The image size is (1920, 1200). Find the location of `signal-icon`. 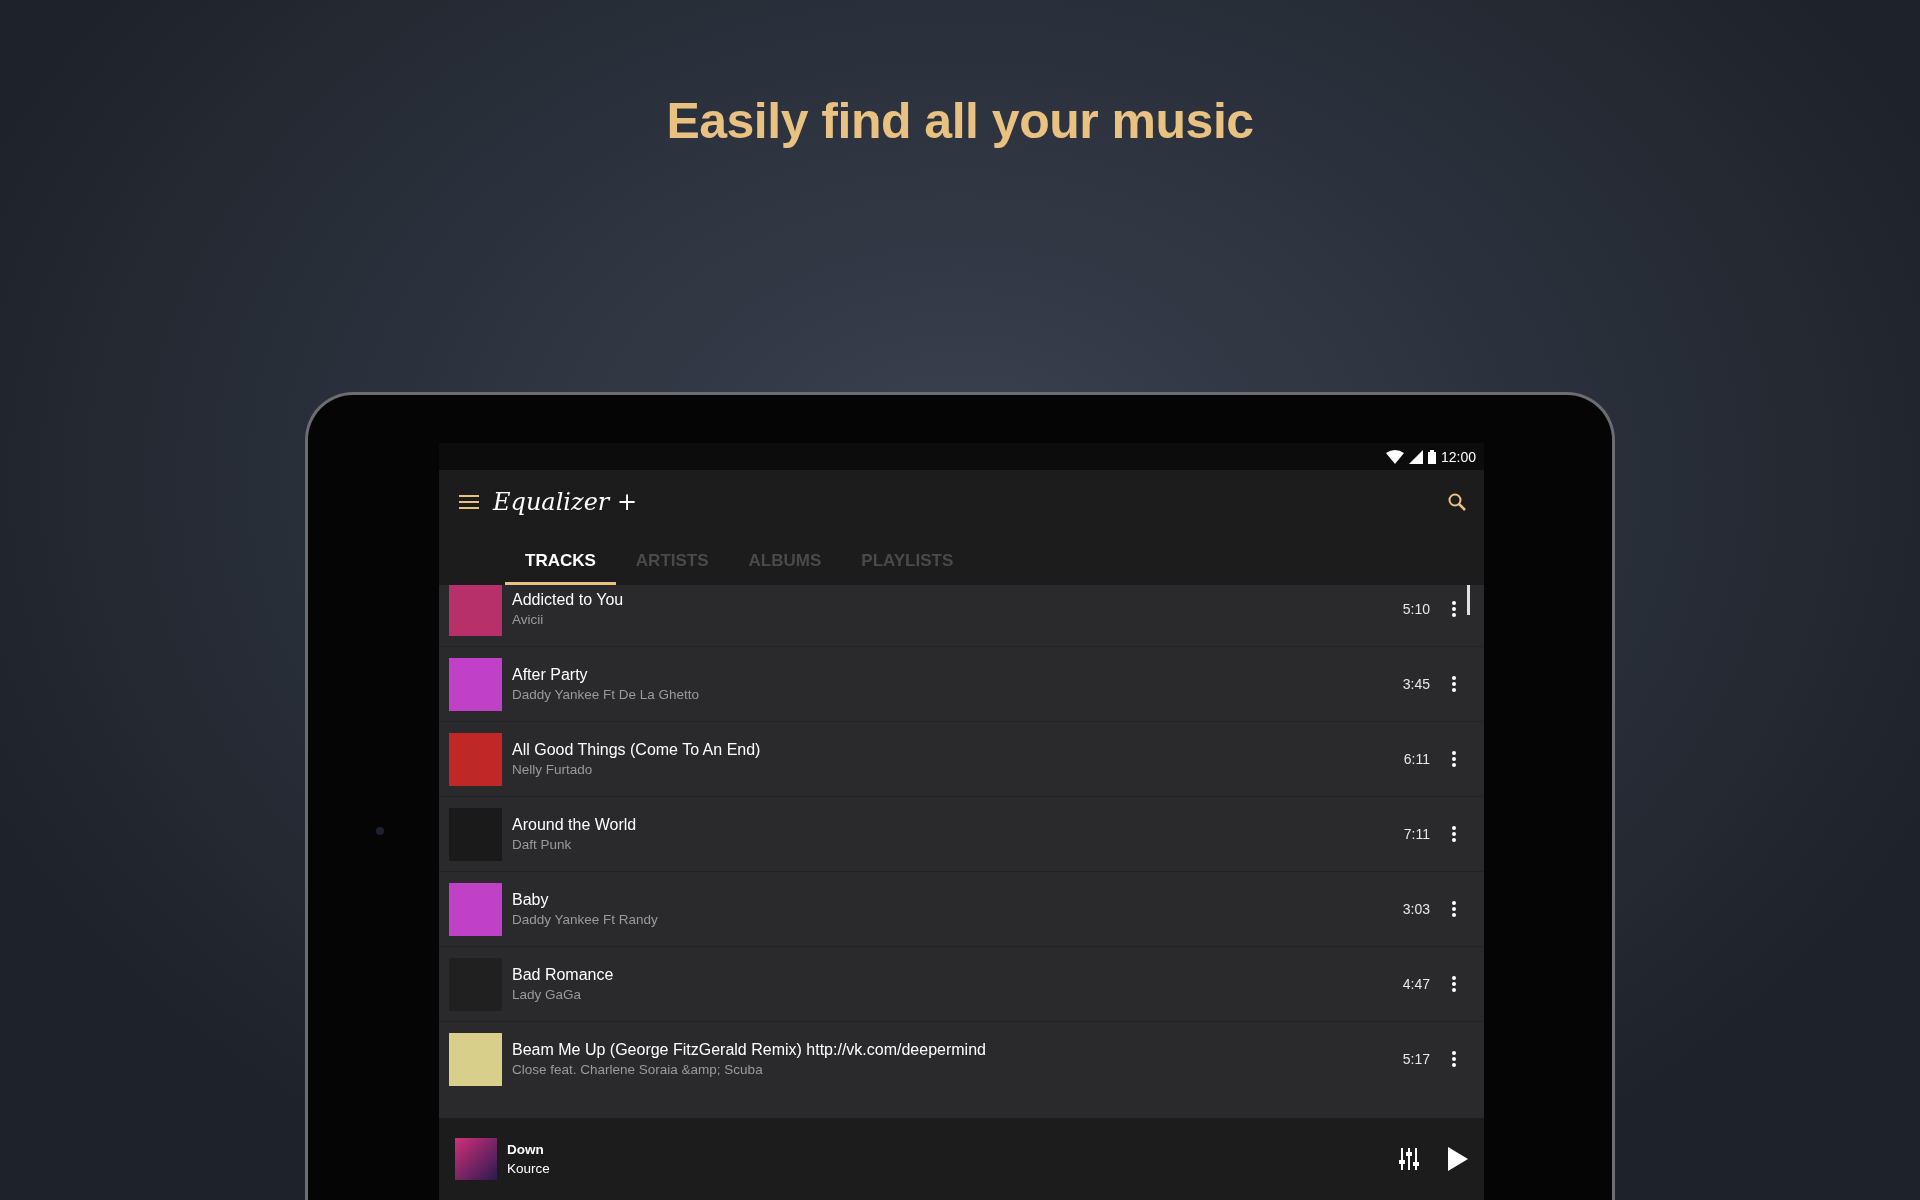

signal-icon is located at coordinates (1415, 456).